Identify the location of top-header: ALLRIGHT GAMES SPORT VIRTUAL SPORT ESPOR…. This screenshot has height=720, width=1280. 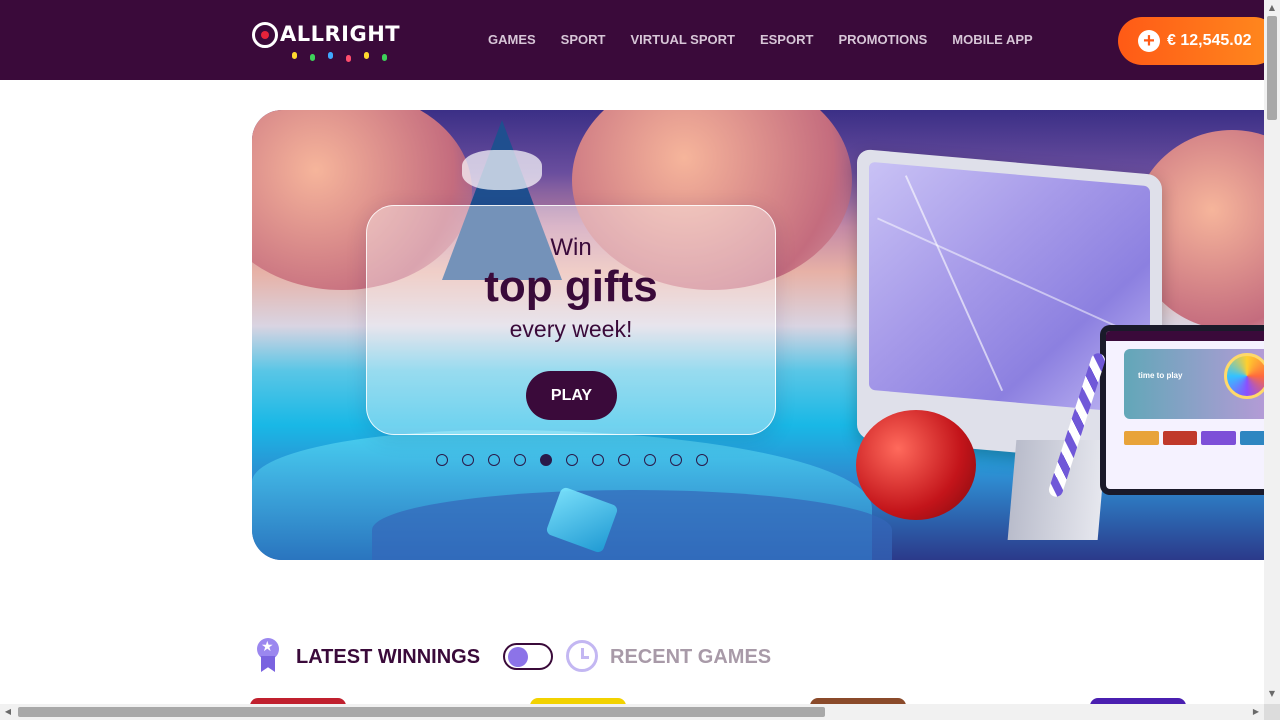
(639, 40).